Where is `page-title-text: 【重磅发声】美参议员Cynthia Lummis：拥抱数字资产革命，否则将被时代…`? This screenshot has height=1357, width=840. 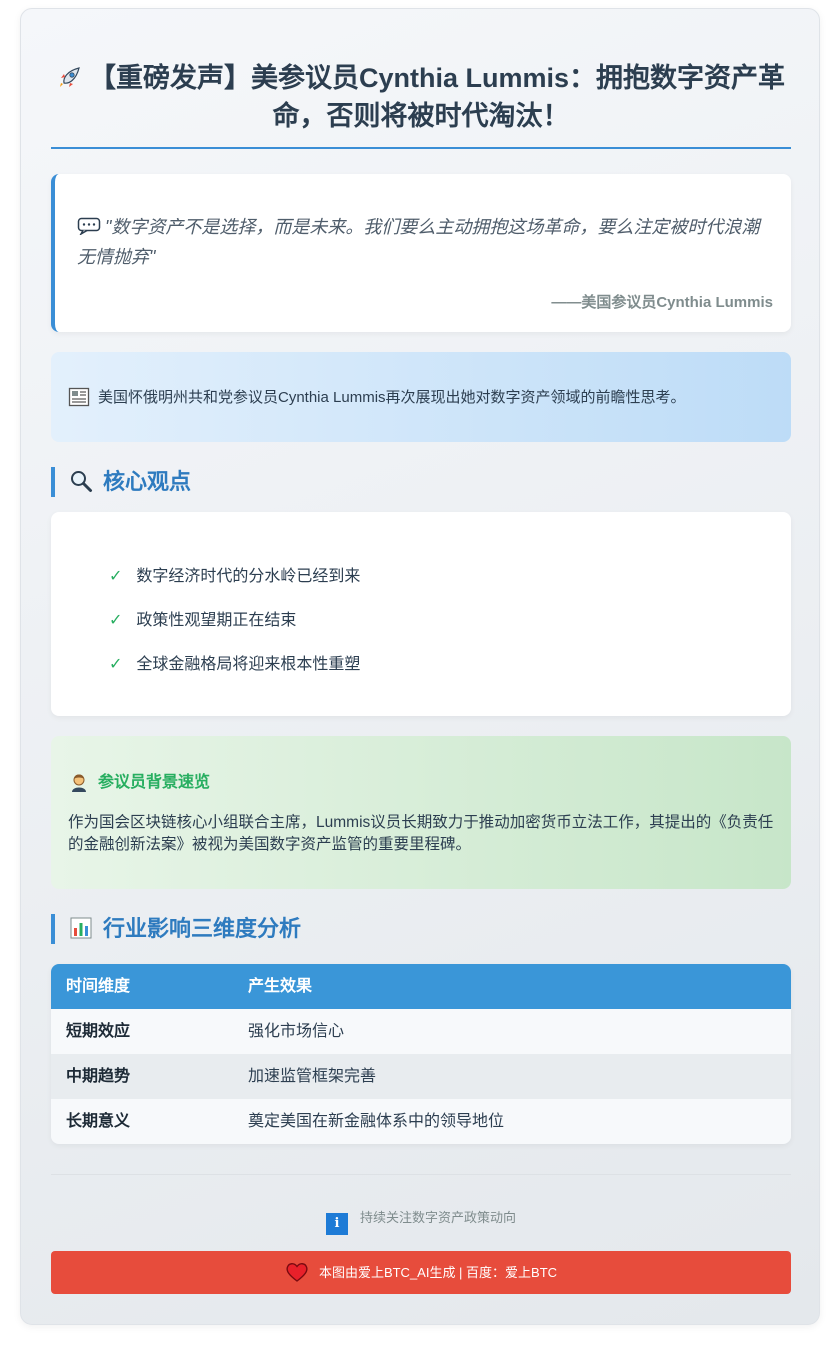 page-title-text: 【重磅发声】美参议员Cynthia Lummis：拥抱数字资产革命，否则将被时代… is located at coordinates (437, 97).